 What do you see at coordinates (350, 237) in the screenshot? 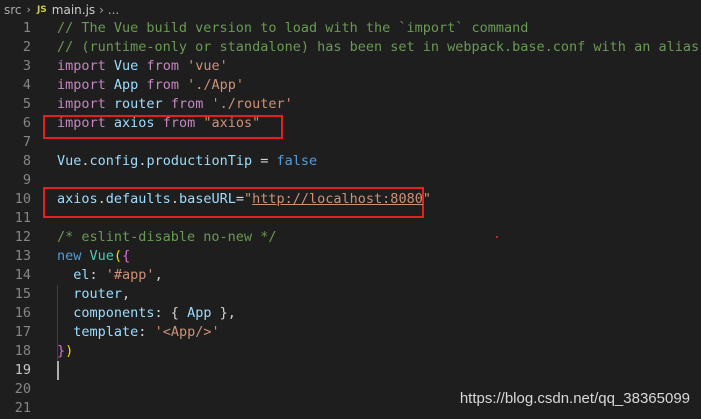
I see `code-line: 12 /* eslint-disable no-new */` at bounding box center [350, 237].